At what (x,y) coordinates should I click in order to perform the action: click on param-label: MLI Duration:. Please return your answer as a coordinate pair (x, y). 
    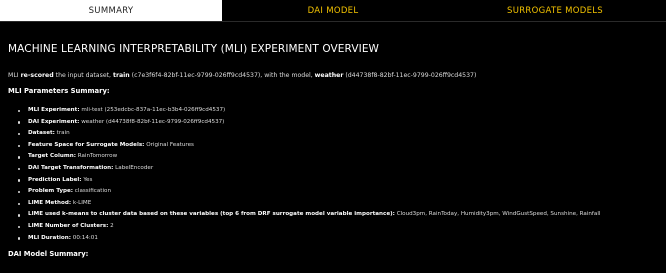
    Looking at the image, I should click on (49, 237).